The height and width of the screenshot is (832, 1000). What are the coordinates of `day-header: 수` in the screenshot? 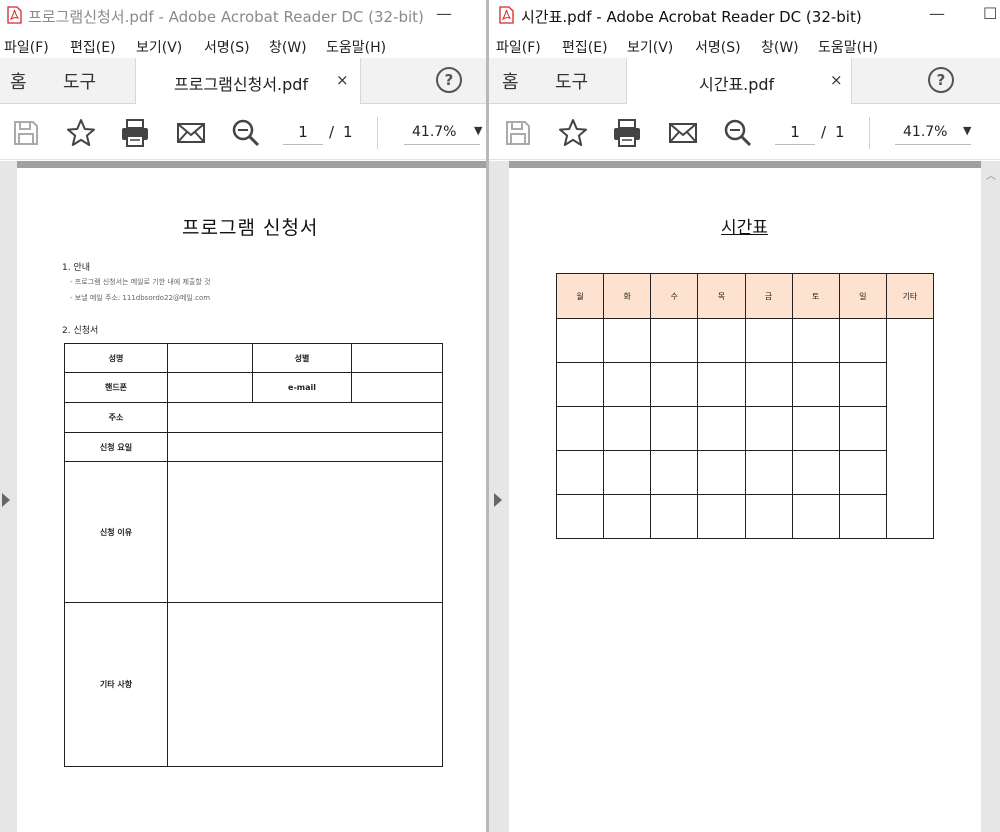 It's located at (674, 296).